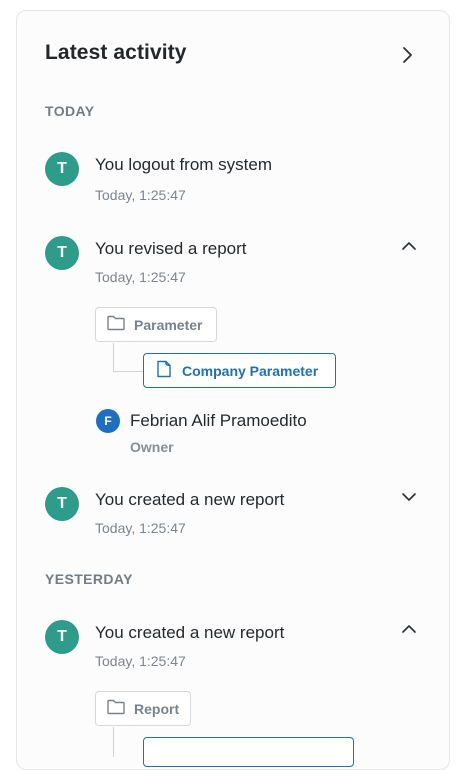  What do you see at coordinates (250, 370) in the screenshot?
I see `file-chip-label: Company Parameter` at bounding box center [250, 370].